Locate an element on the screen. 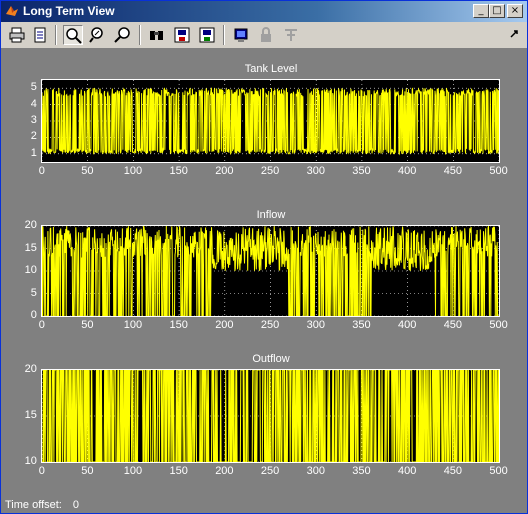 The height and width of the screenshot is (514, 528). print-preview-icon is located at coordinates (40, 35).